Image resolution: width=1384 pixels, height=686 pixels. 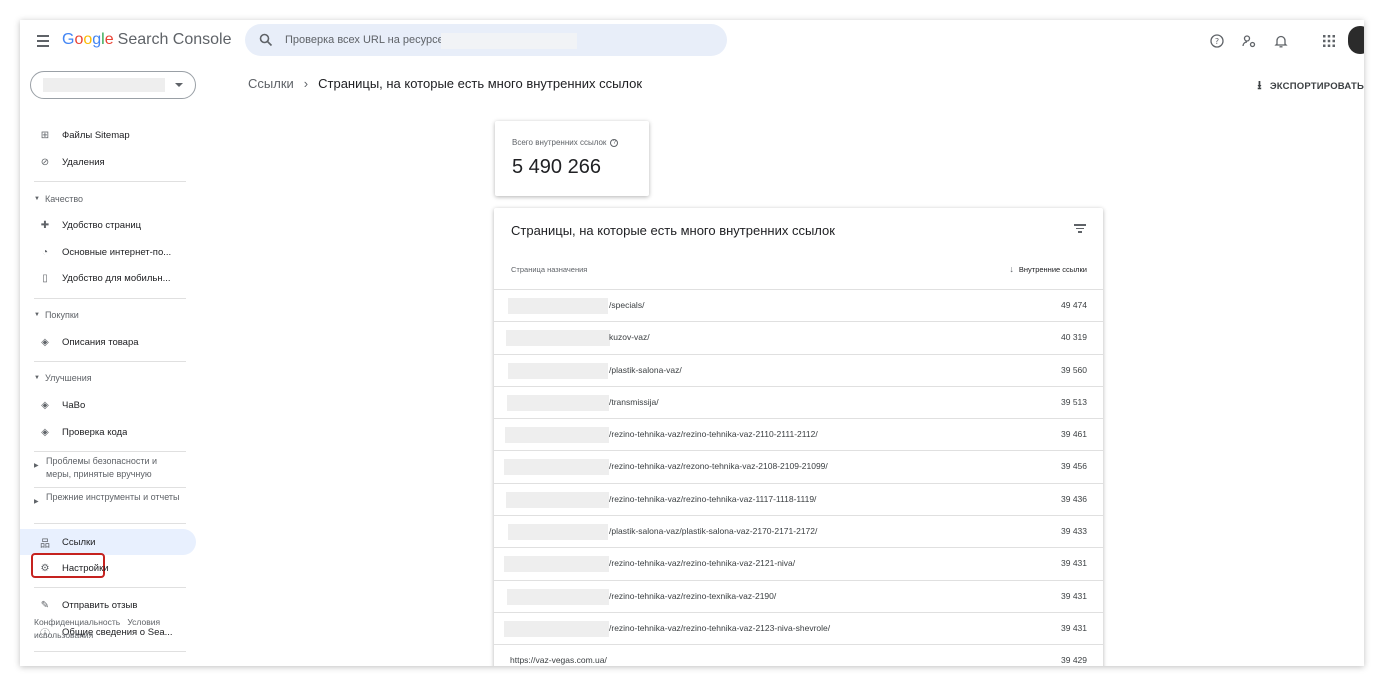 I want to click on export-button: ⭳ ЭКСПОРТИРОВАТЬ, so click(x=1310, y=86).